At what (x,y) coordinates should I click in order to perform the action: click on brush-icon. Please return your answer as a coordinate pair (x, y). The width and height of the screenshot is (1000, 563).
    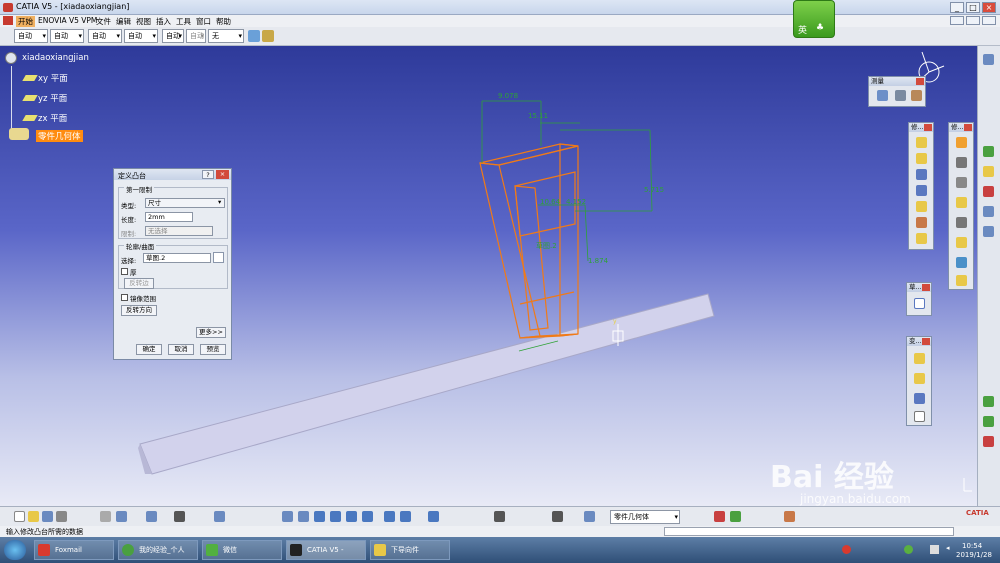
    Looking at the image, I should click on (268, 36).